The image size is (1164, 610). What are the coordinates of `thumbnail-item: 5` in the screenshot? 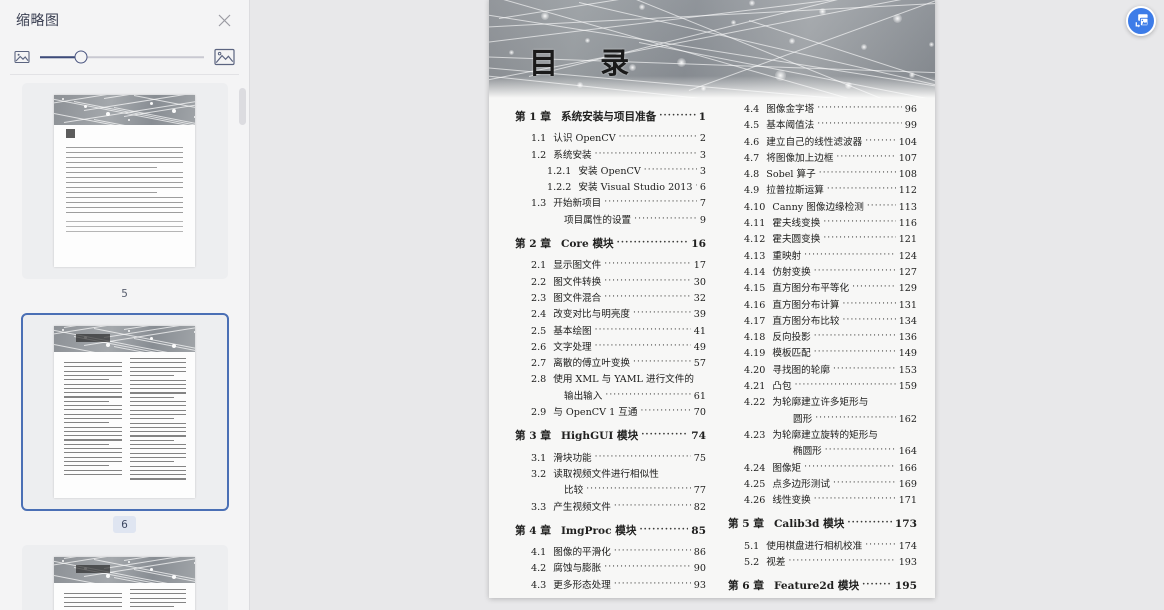 It's located at (124, 192).